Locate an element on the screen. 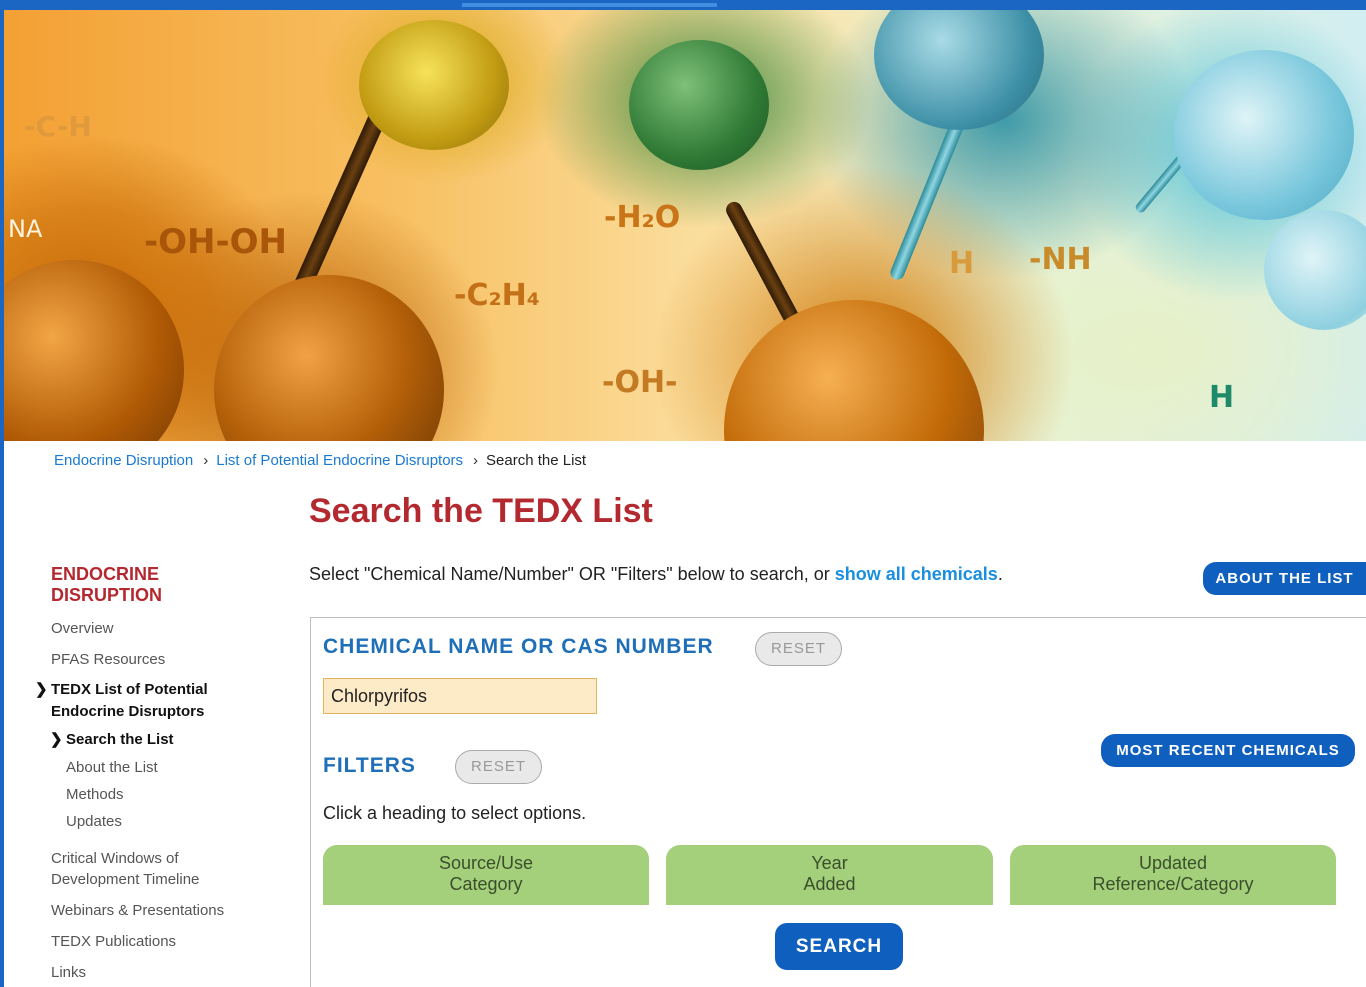 Image resolution: width=1366 pixels, height=987 pixels. sidebar-item-about-the-list: About the List is located at coordinates (112, 767).